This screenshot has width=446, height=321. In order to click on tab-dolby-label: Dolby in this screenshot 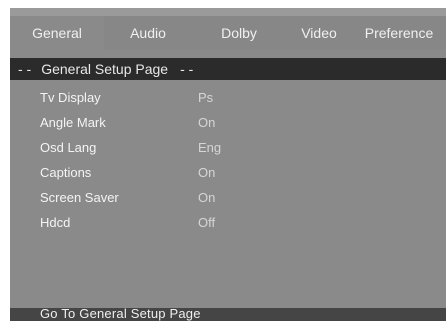, I will do `click(239, 33)`.